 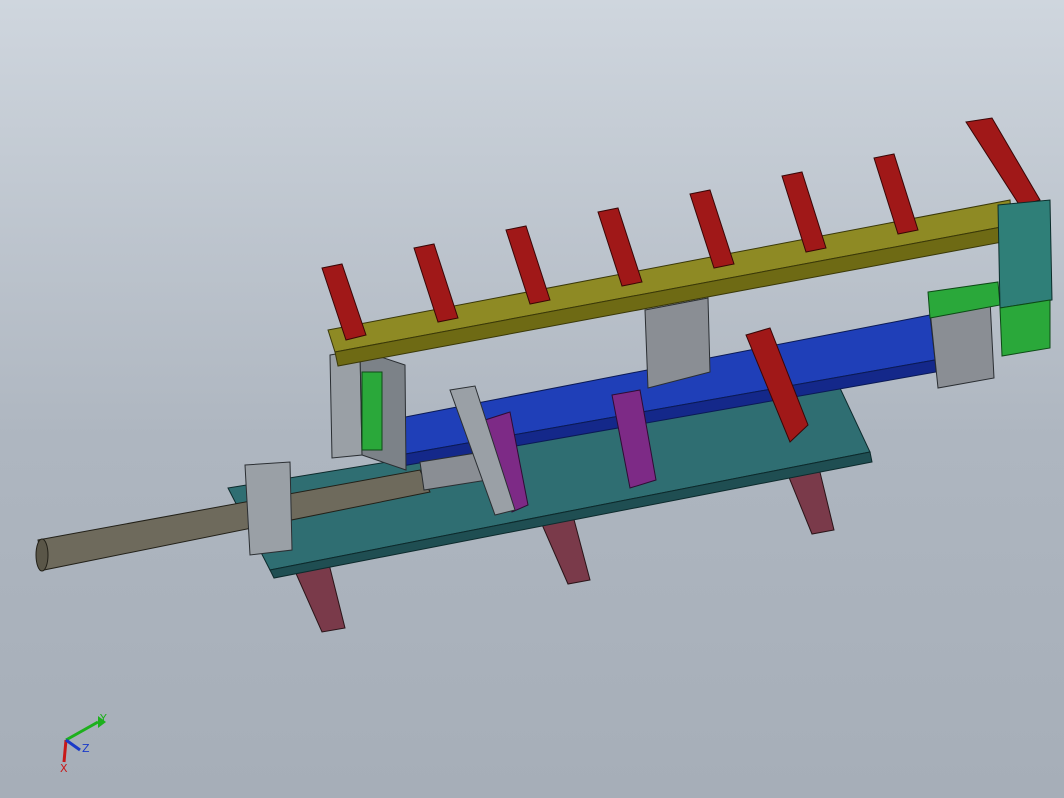 I want to click on coordinate-triad: Y X Z, so click(x=83, y=743).